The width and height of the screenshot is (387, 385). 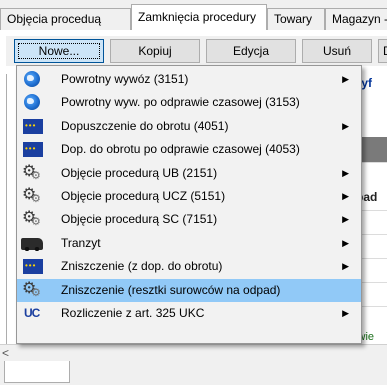 What do you see at coordinates (125, 79) in the screenshot?
I see `menu-item-label: Powrotny wywóz (3151)` at bounding box center [125, 79].